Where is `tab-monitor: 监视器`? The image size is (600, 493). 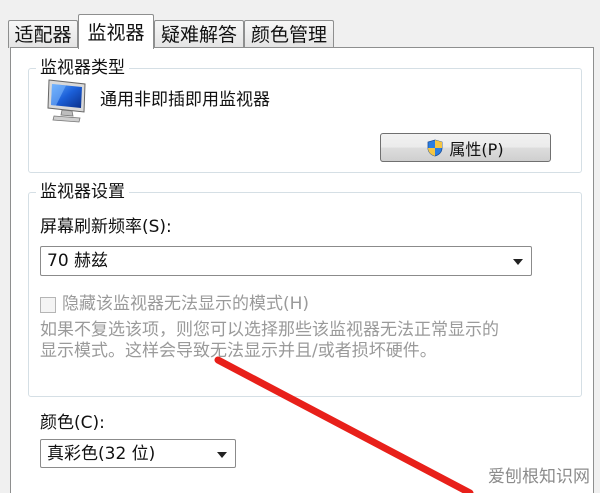
tab-monitor: 监视器 is located at coordinates (116, 31).